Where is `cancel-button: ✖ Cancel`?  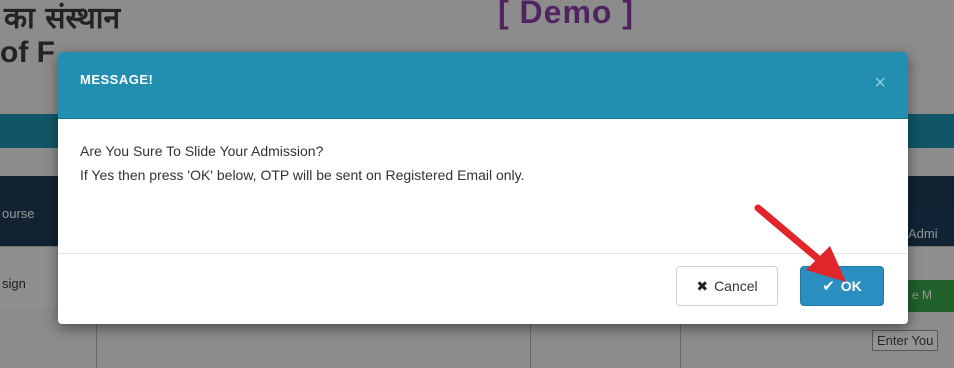
cancel-button: ✖ Cancel is located at coordinates (727, 286).